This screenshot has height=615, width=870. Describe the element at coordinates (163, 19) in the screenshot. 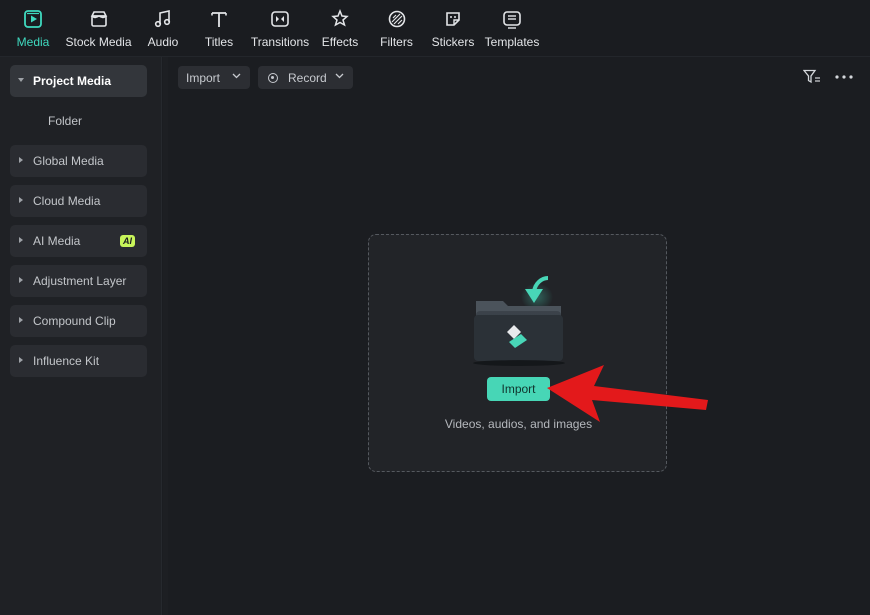

I see `audio-icon` at that location.